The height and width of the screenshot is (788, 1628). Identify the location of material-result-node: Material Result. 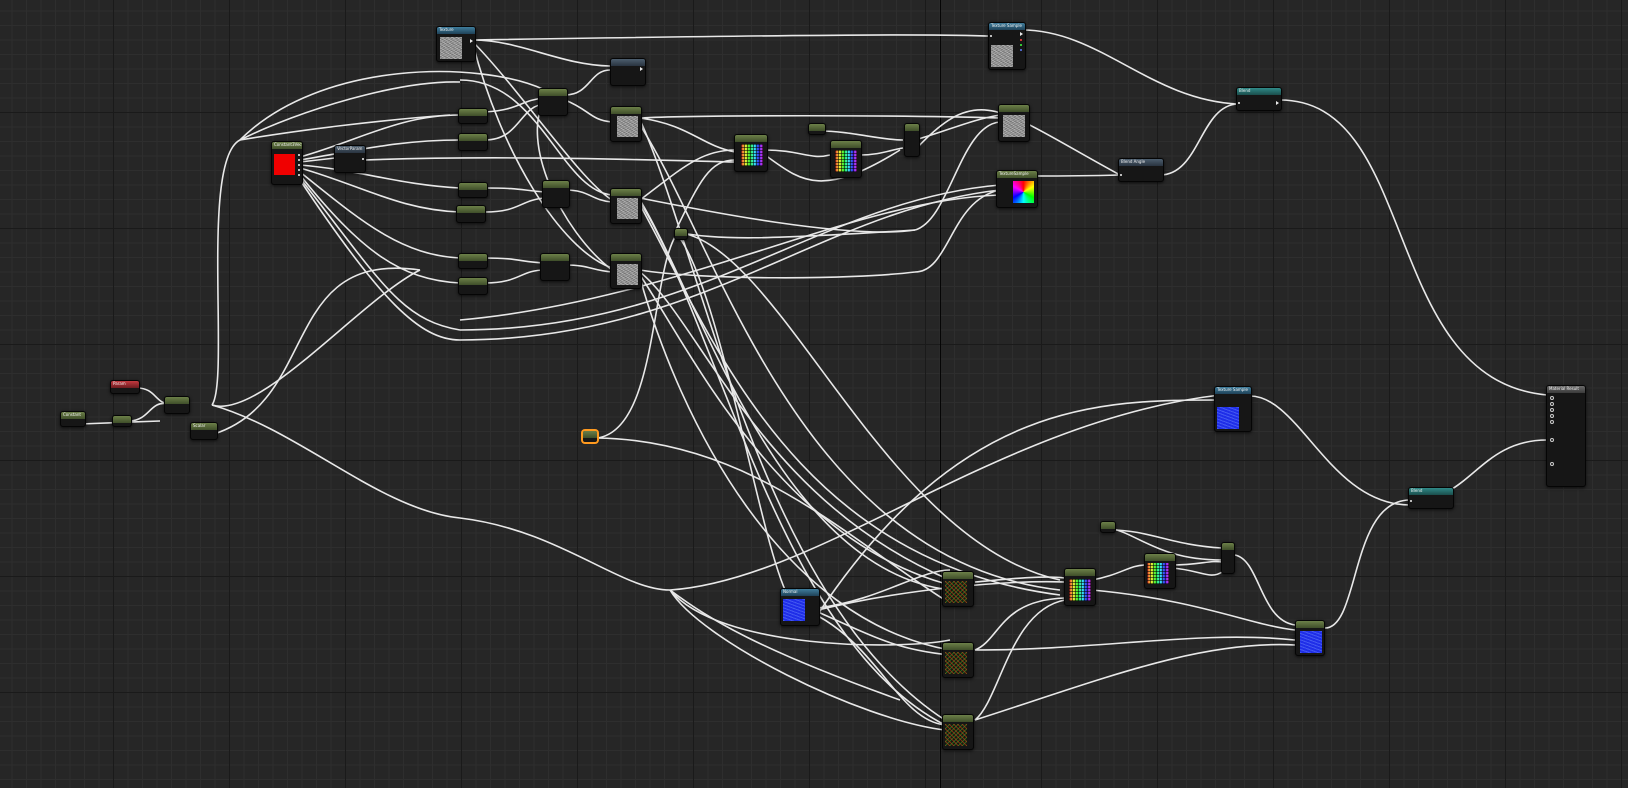
(1566, 436).